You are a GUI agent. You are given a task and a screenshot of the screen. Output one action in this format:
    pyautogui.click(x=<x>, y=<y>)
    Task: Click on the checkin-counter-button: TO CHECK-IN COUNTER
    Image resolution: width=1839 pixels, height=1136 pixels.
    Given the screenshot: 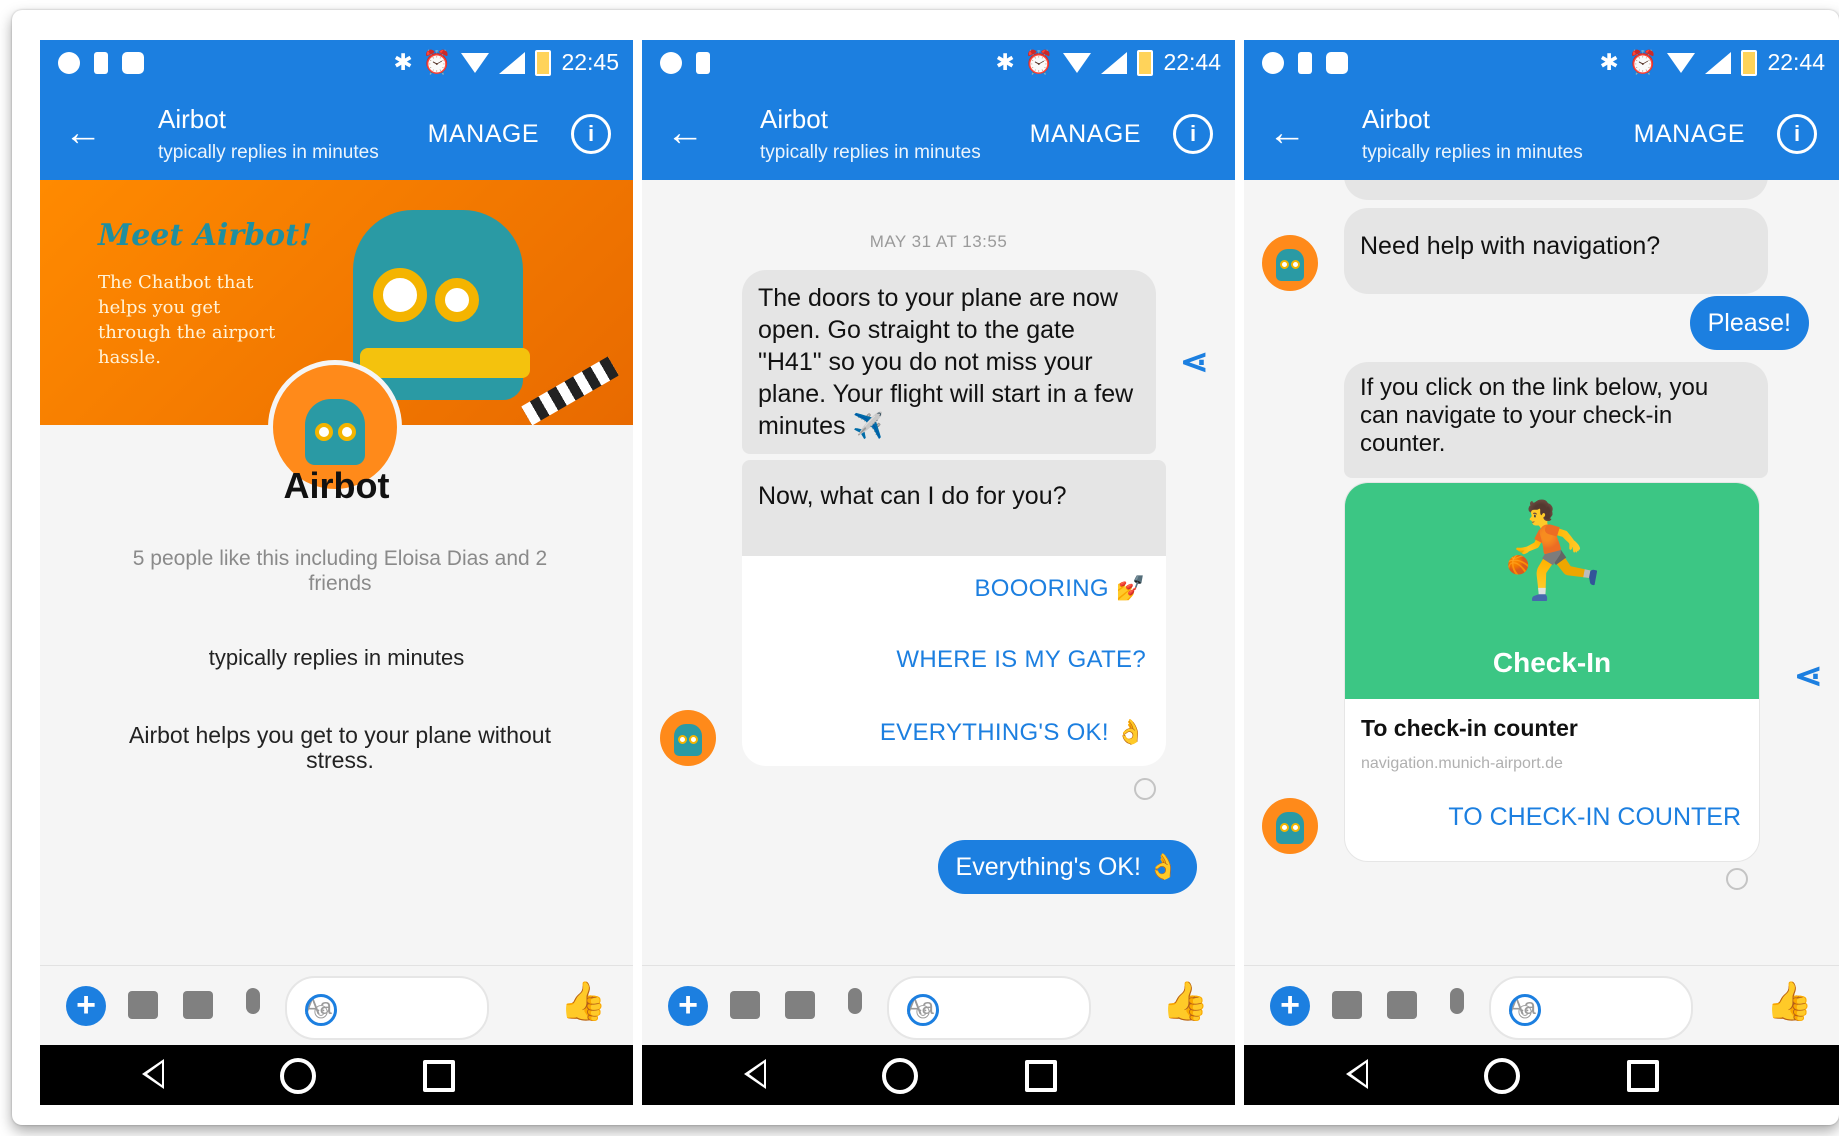 What is the action you would take?
    pyautogui.click(x=1594, y=817)
    